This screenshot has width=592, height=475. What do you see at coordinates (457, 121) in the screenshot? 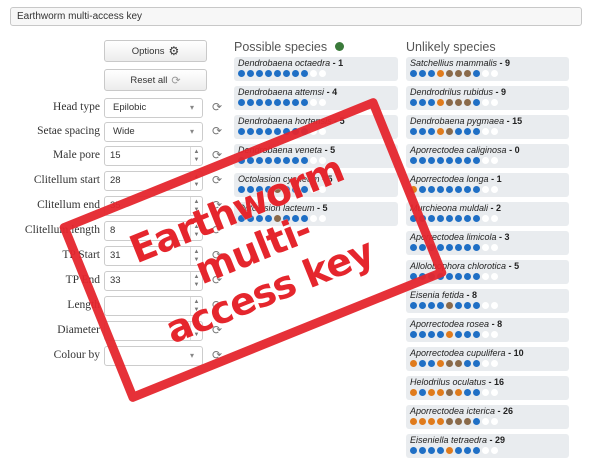
I see `species-name-text: Dendrobaena pygmaea` at bounding box center [457, 121].